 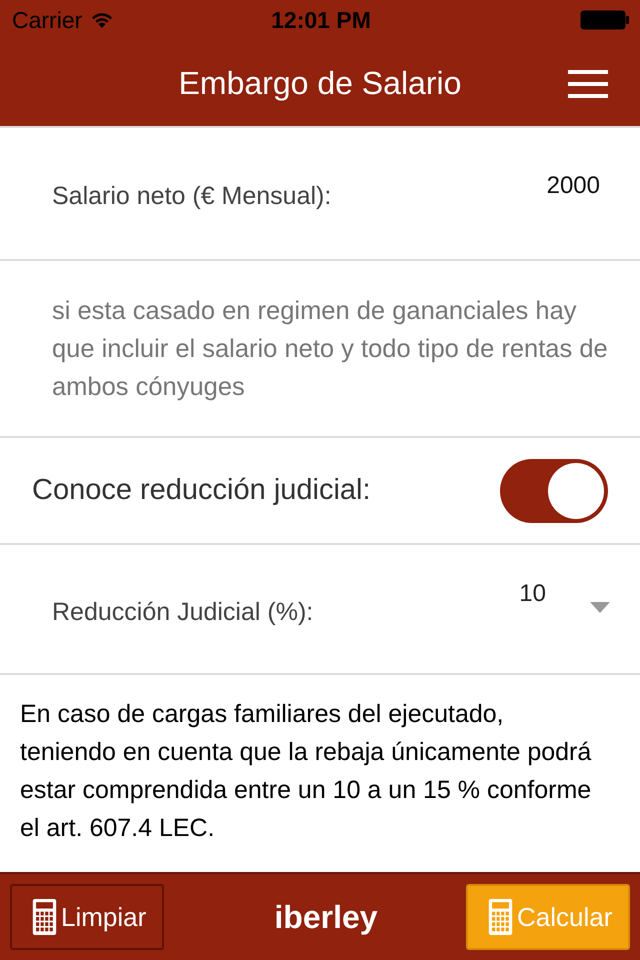 I want to click on hint-text: si esta casado en regimen de gananciales hay que incluir el salario neto y todo tipo de rentas de ambos cónyuges, so click(x=330, y=349).